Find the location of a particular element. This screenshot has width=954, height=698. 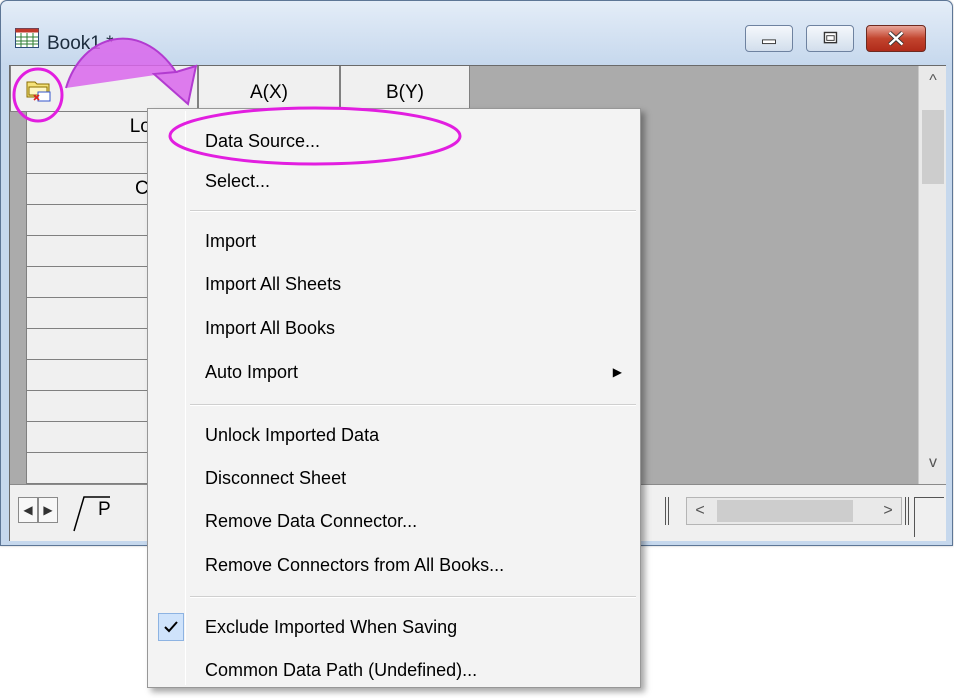

menu-item-import: Import is located at coordinates (394, 241).